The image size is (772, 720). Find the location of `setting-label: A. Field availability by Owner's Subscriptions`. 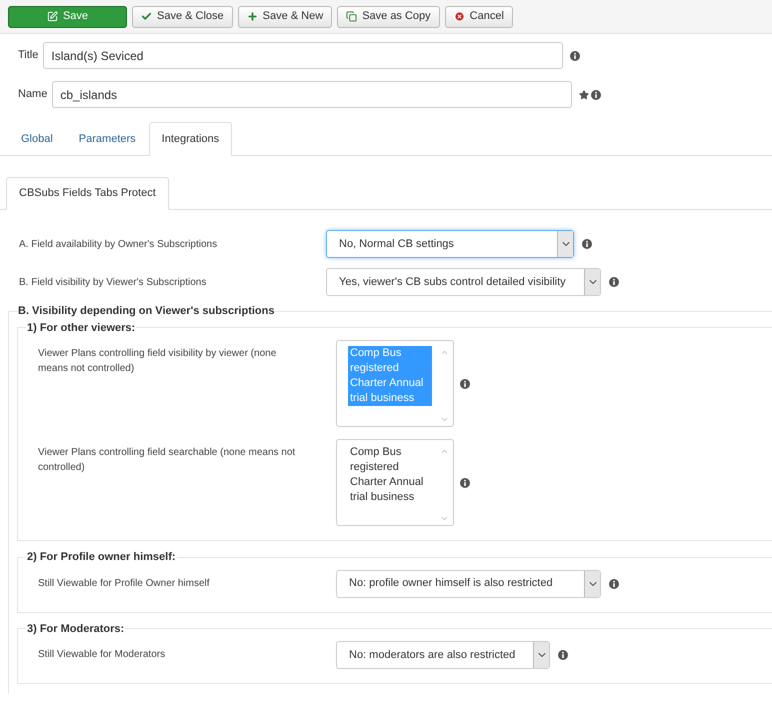

setting-label: A. Field availability by Owner's Subscriptions is located at coordinates (118, 245).